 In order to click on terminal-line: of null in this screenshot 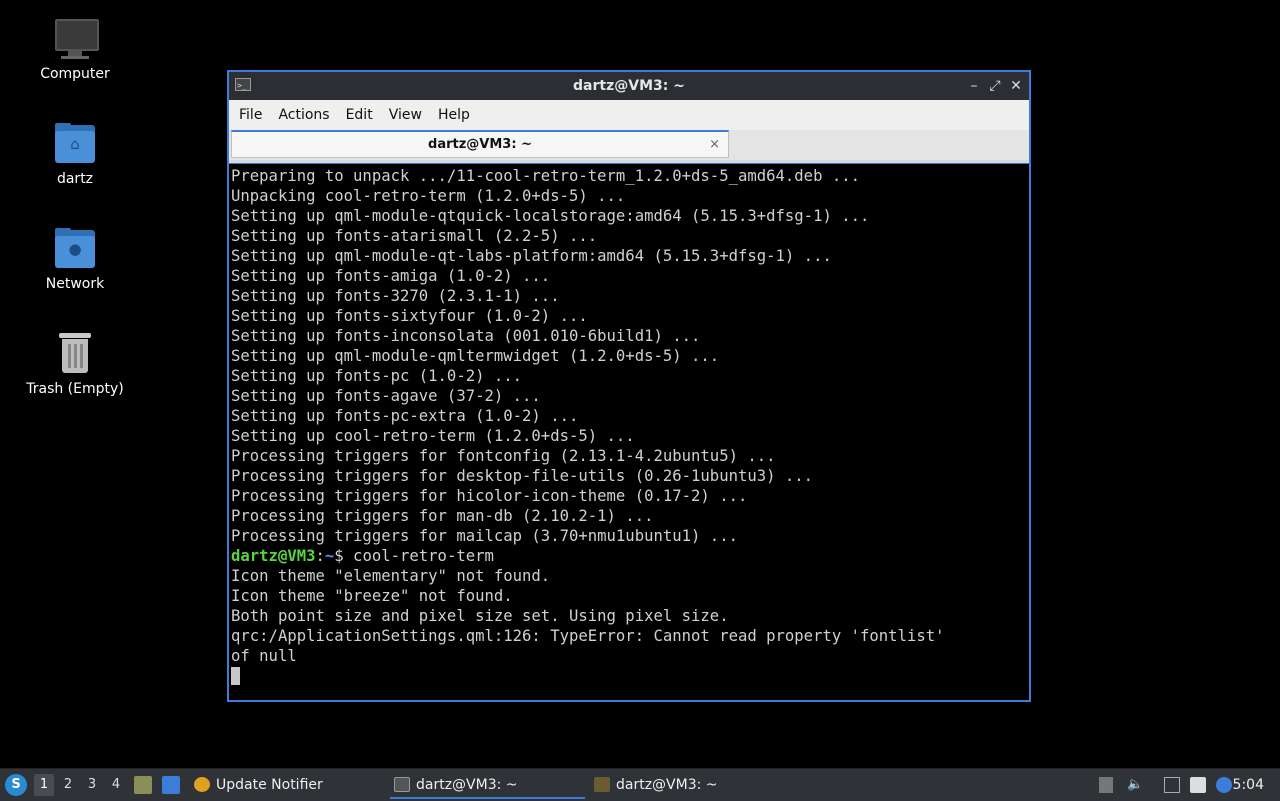, I will do `click(264, 656)`.